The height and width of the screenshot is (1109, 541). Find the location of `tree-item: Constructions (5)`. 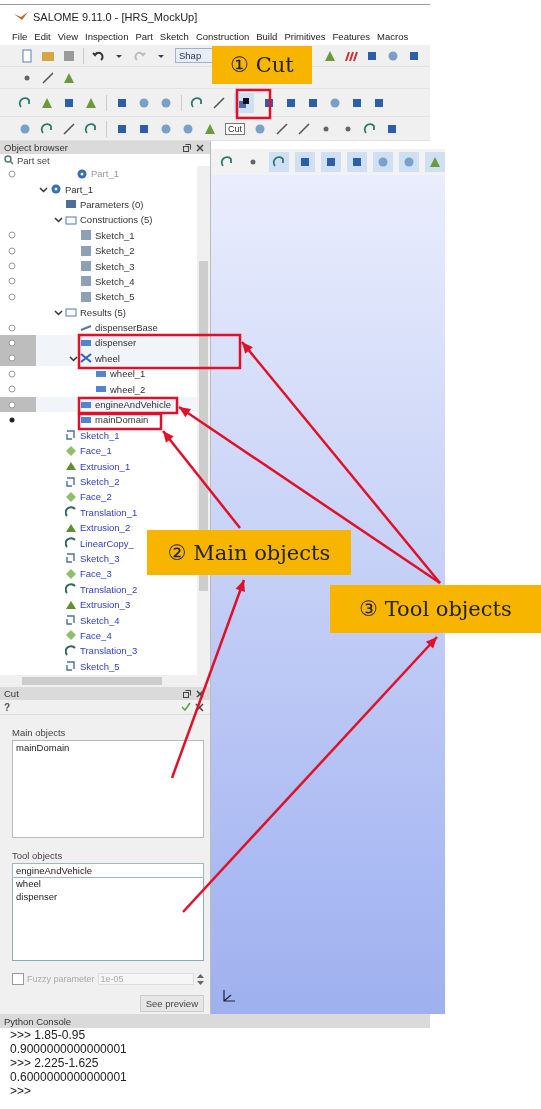

tree-item: Constructions (5) is located at coordinates (116, 220).